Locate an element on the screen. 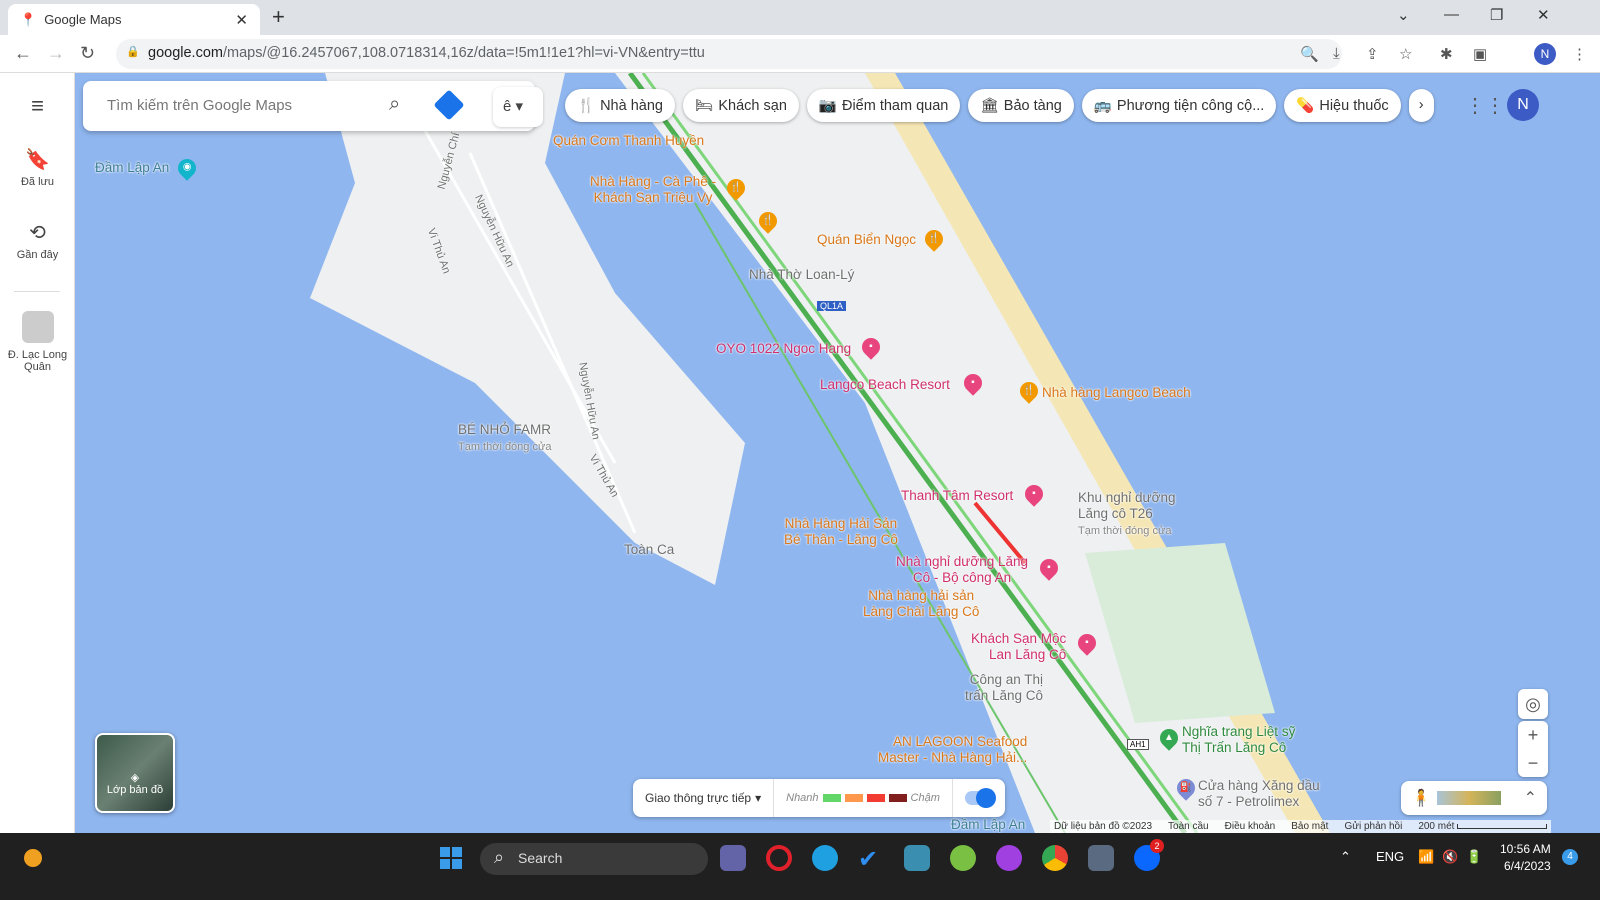 This screenshot has height=900, width=1600. close-tab-icon: ✕ is located at coordinates (241, 20).